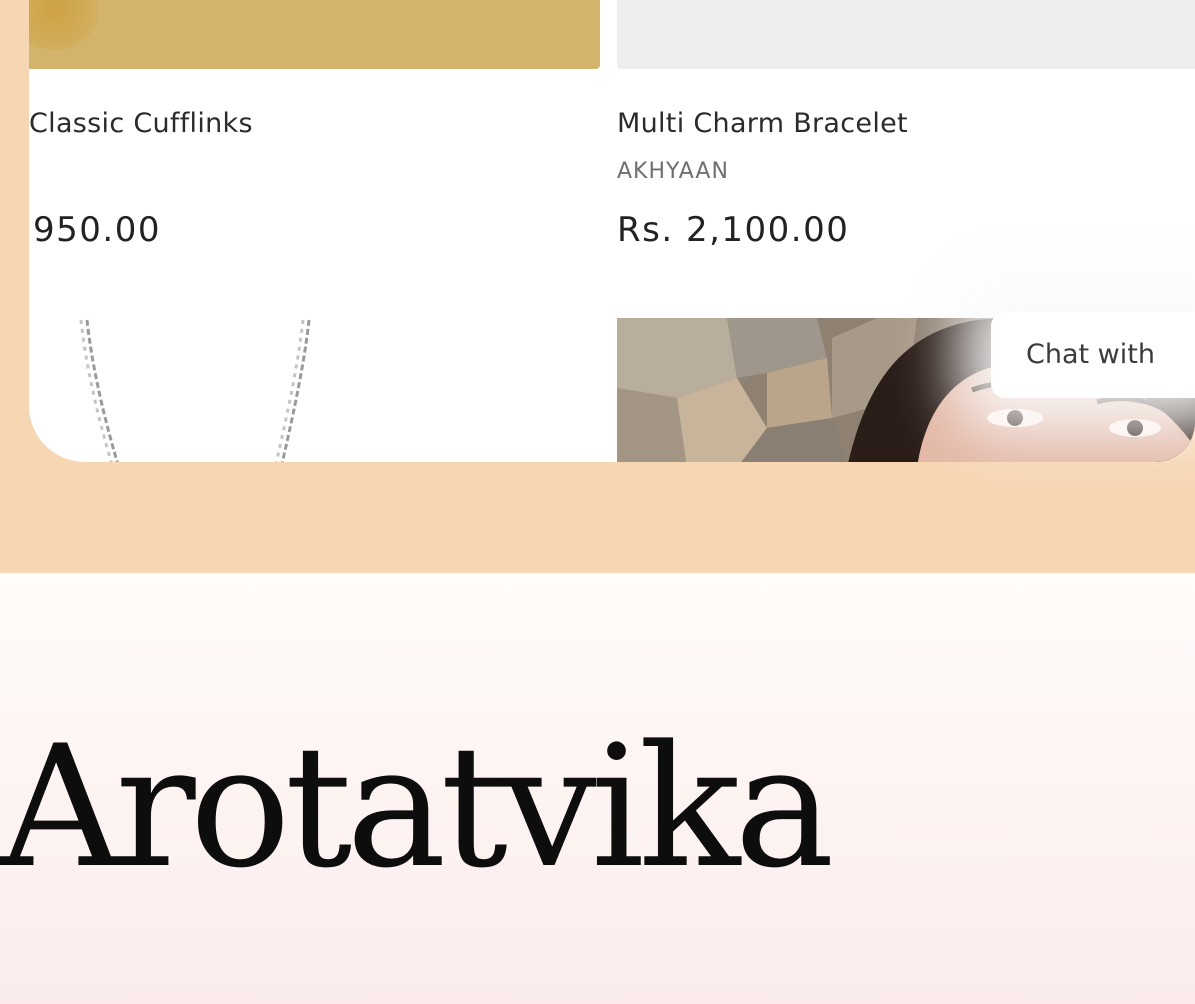  Describe the element at coordinates (64, 25) in the screenshot. I see `image-highlight` at that location.